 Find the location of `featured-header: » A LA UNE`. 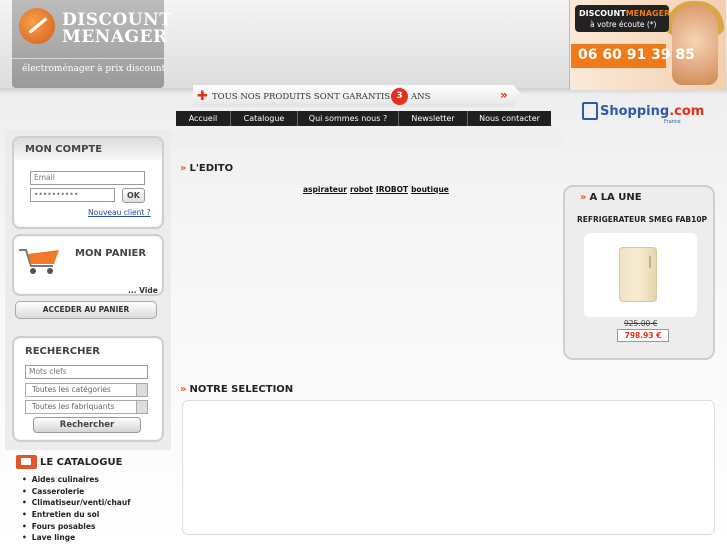

featured-header: » A LA UNE is located at coordinates (611, 197).